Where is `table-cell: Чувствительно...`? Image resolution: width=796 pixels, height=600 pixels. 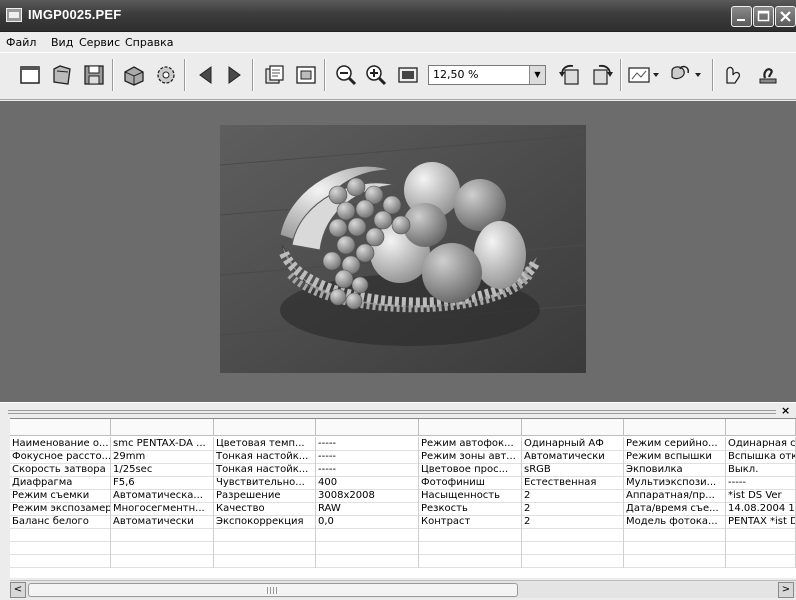
table-cell: Чувствительно... is located at coordinates (265, 483).